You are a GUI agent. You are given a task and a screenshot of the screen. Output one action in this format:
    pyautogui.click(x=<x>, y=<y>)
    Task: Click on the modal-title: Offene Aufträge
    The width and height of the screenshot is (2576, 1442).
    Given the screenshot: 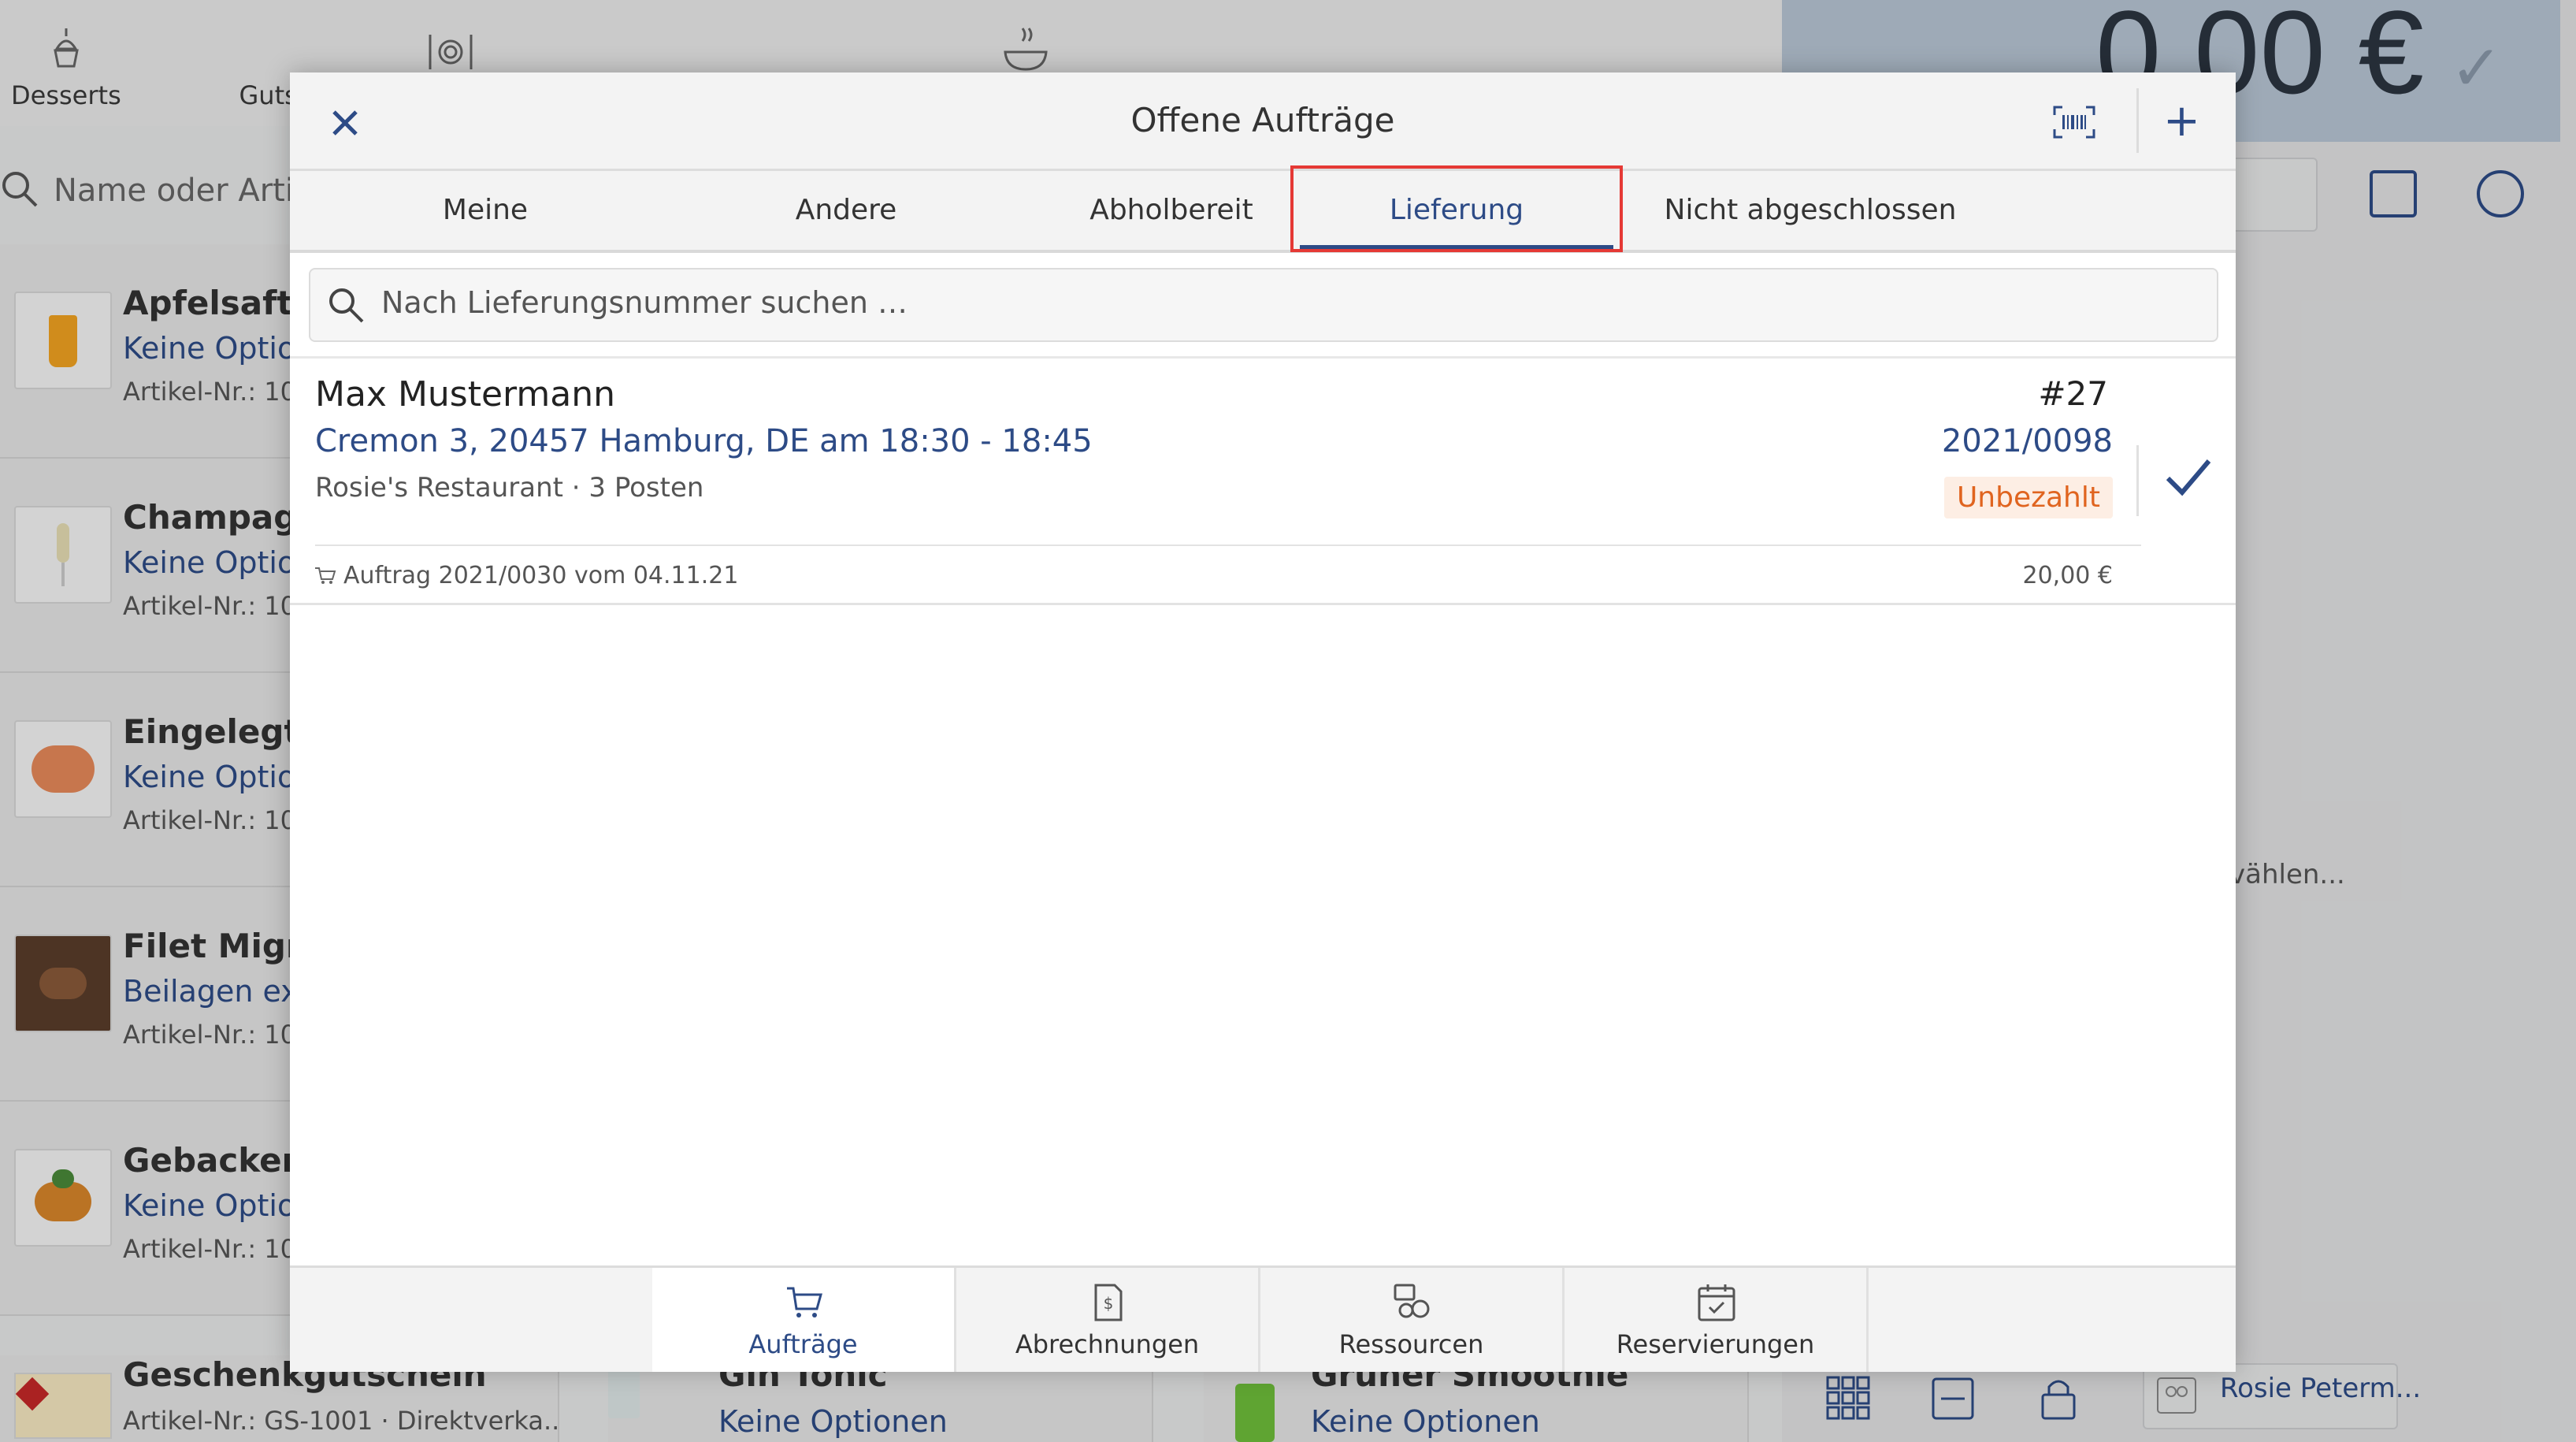 What is the action you would take?
    pyautogui.click(x=1262, y=120)
    